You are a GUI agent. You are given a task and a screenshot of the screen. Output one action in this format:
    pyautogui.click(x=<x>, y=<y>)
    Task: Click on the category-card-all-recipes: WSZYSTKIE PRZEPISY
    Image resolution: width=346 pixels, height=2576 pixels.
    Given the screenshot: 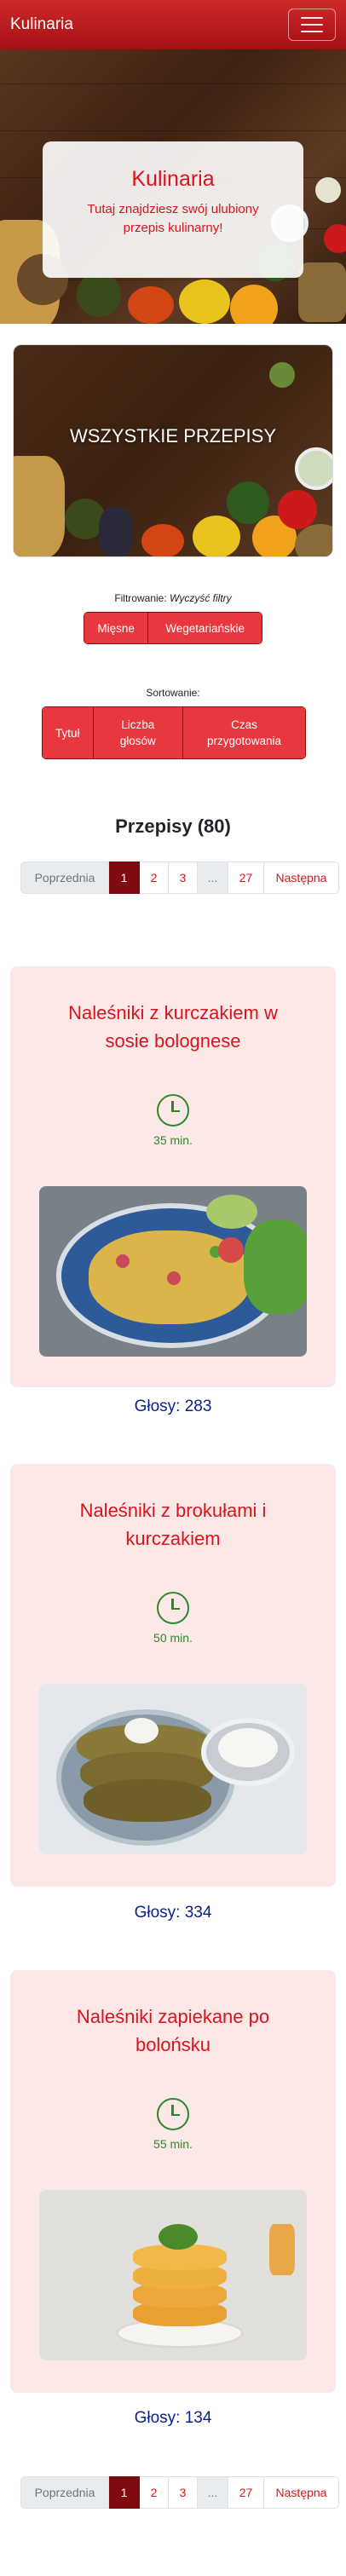 What is the action you would take?
    pyautogui.click(x=173, y=450)
    